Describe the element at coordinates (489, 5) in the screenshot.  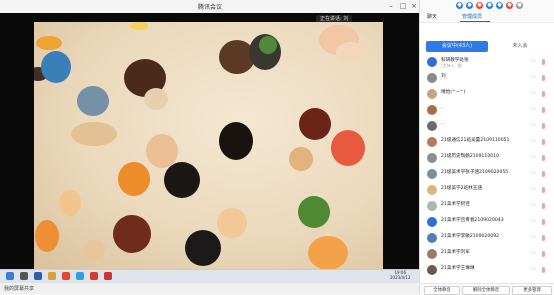
I see `share-icon: ●` at that location.